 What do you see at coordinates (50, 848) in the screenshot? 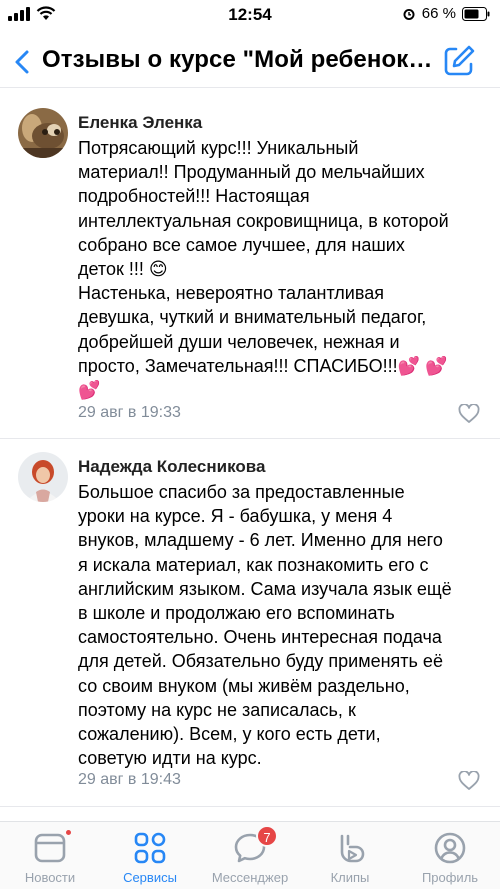
I see `news-icon` at bounding box center [50, 848].